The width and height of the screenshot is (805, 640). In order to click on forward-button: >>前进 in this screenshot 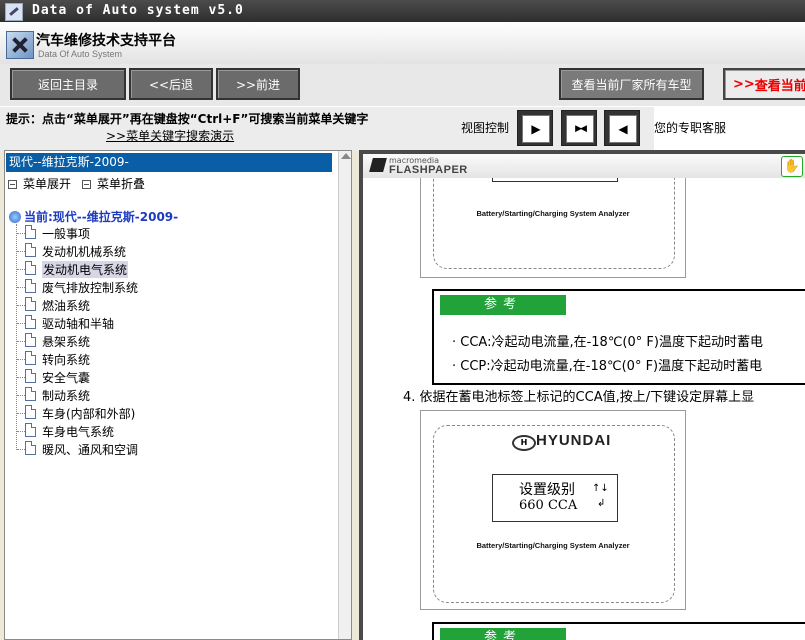, I will do `click(258, 84)`.